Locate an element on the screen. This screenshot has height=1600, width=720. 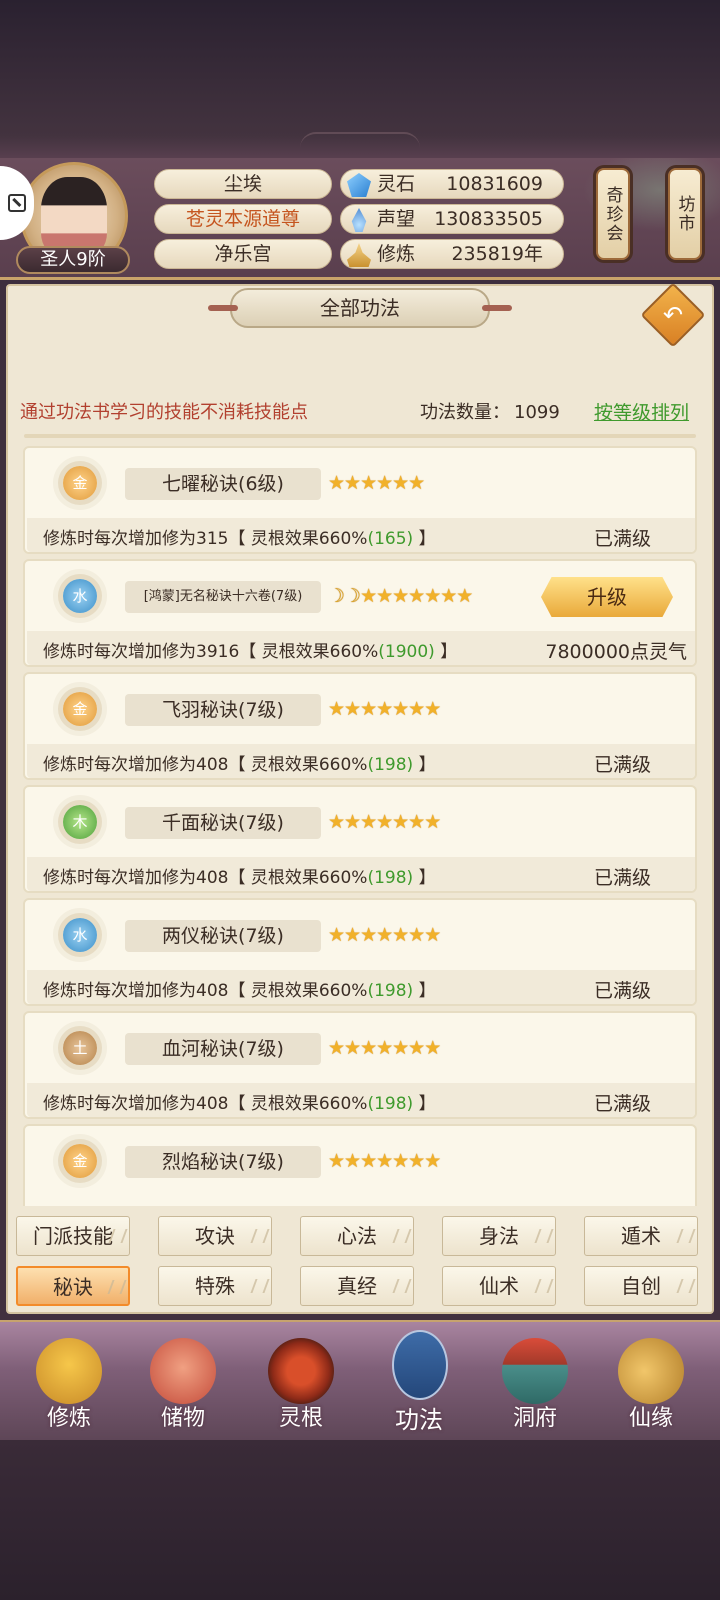
nav-cultivate: 修炼 is located at coordinates (69, 1382).